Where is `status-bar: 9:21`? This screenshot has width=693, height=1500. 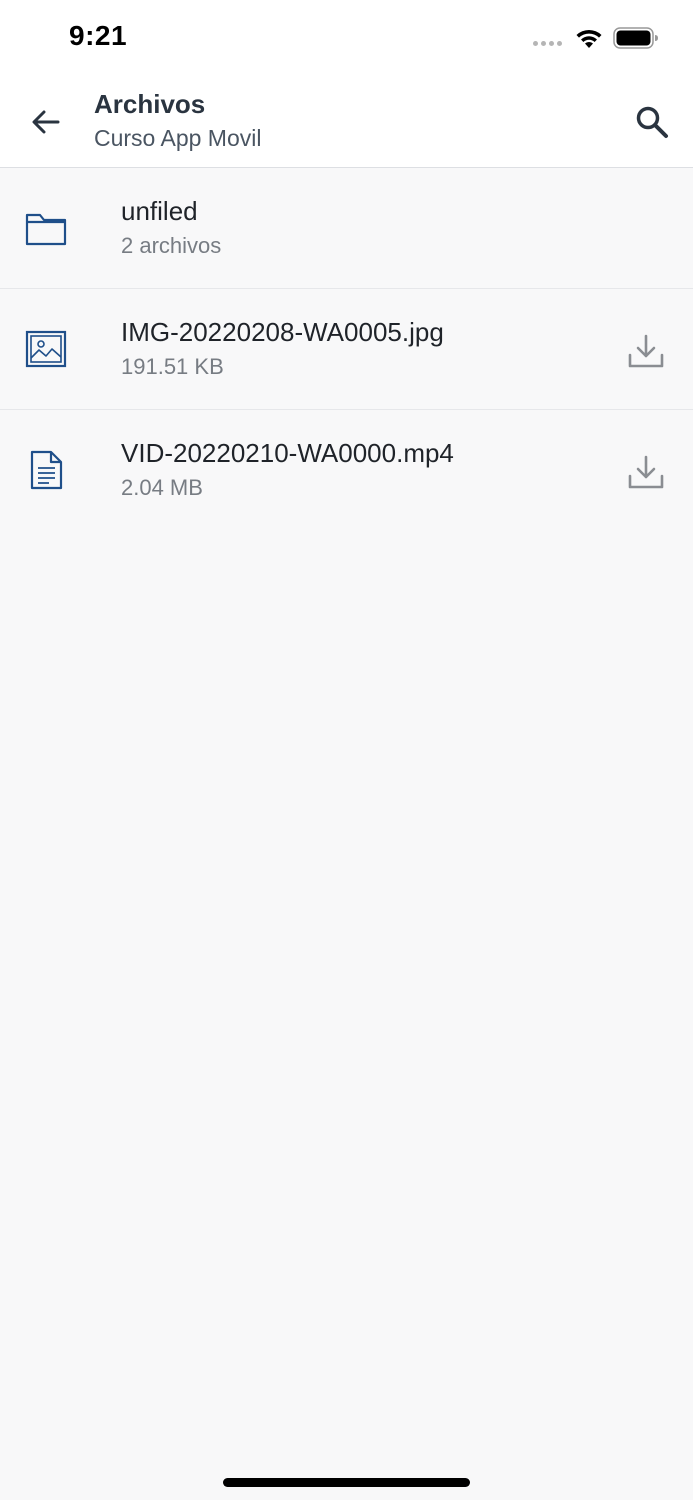 status-bar: 9:21 is located at coordinates (346, 38).